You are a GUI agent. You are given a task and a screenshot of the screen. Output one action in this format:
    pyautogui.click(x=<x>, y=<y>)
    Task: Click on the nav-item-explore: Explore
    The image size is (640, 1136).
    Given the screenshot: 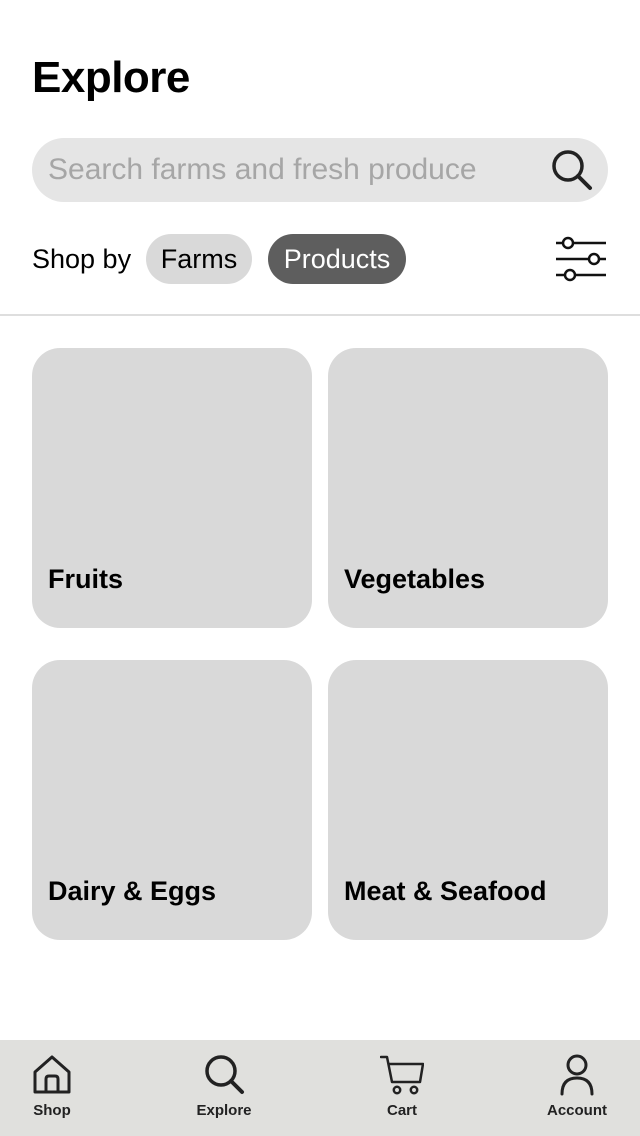 What is the action you would take?
    pyautogui.click(x=224, y=1088)
    